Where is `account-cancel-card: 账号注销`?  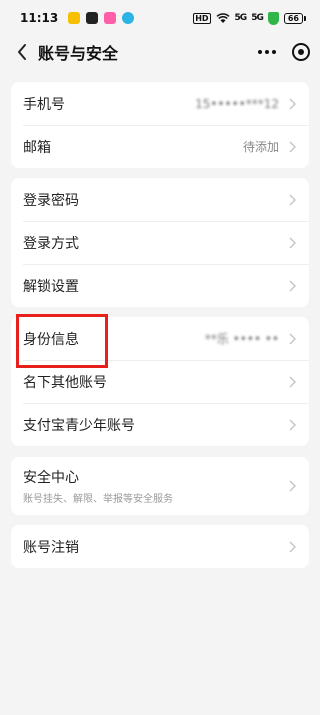
account-cancel-card: 账号注销 is located at coordinates (160, 546).